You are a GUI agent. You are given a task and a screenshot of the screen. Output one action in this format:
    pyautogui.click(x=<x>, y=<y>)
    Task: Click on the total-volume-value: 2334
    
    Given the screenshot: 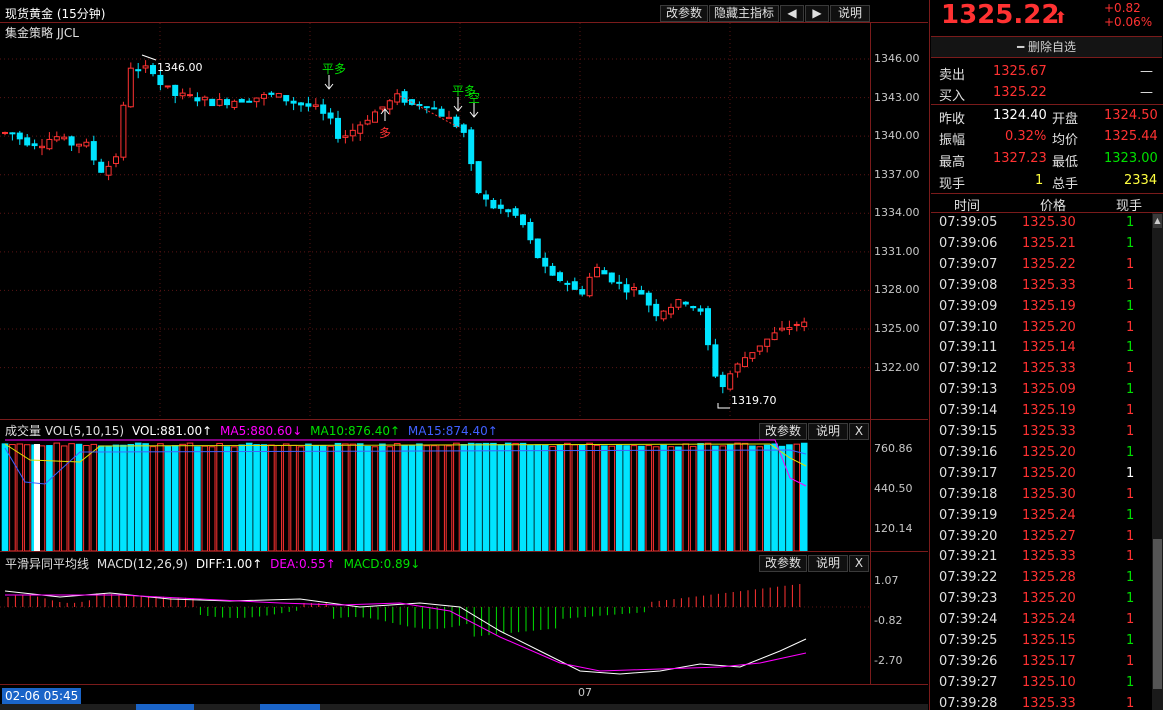 What is the action you would take?
    pyautogui.click(x=1141, y=180)
    